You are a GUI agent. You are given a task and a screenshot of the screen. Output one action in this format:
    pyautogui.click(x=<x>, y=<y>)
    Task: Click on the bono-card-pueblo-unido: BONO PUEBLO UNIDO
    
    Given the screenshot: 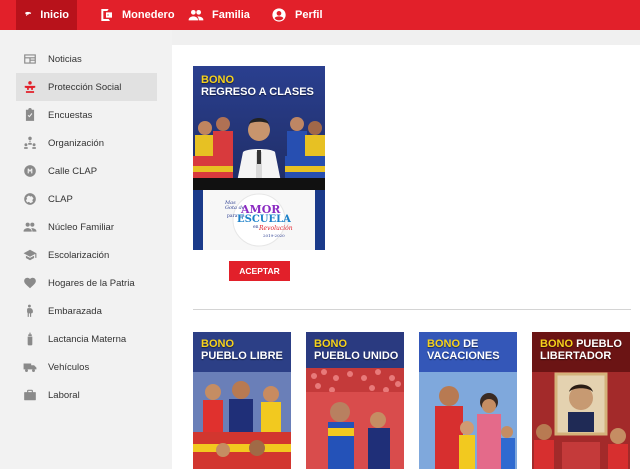 What is the action you would take?
    pyautogui.click(x=355, y=400)
    